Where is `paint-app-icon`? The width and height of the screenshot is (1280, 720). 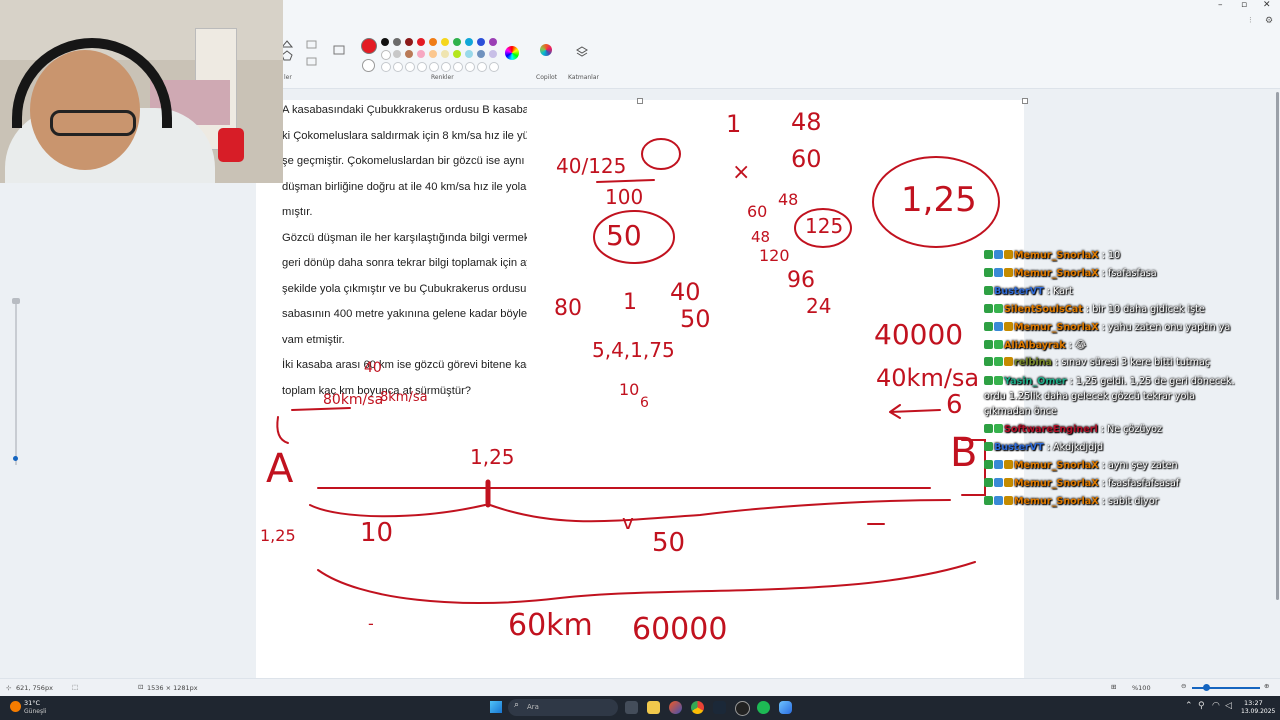
paint-app-icon is located at coordinates (785, 707).